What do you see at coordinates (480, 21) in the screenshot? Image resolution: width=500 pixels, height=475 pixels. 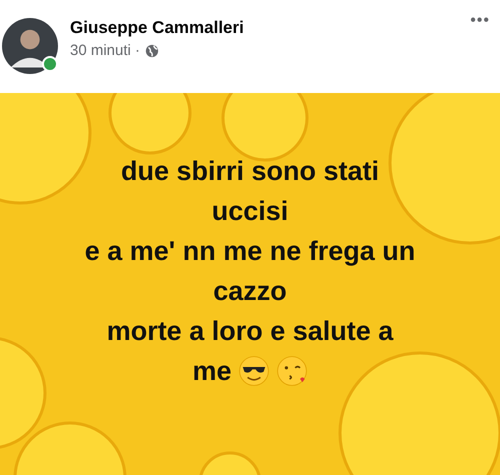 I see `more-options-button: •••` at bounding box center [480, 21].